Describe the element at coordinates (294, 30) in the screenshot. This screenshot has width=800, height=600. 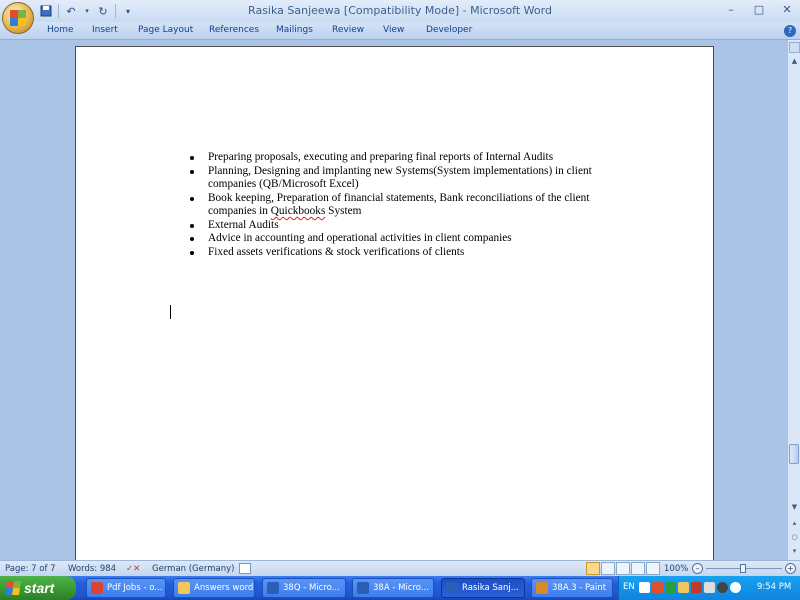
I see `tab-mailings: Mailings` at that location.